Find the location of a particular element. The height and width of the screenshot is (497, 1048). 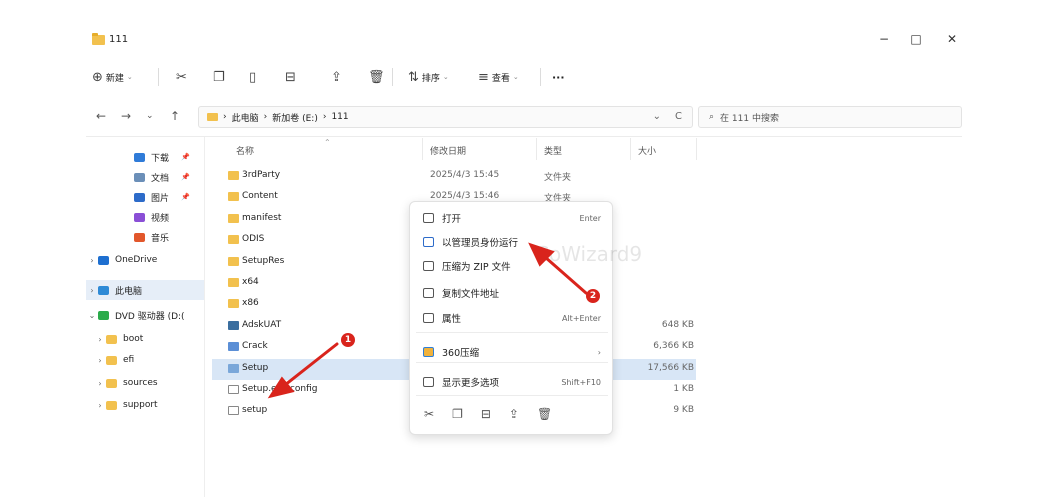

sidebar-item-label: 图片 is located at coordinates (160, 198).